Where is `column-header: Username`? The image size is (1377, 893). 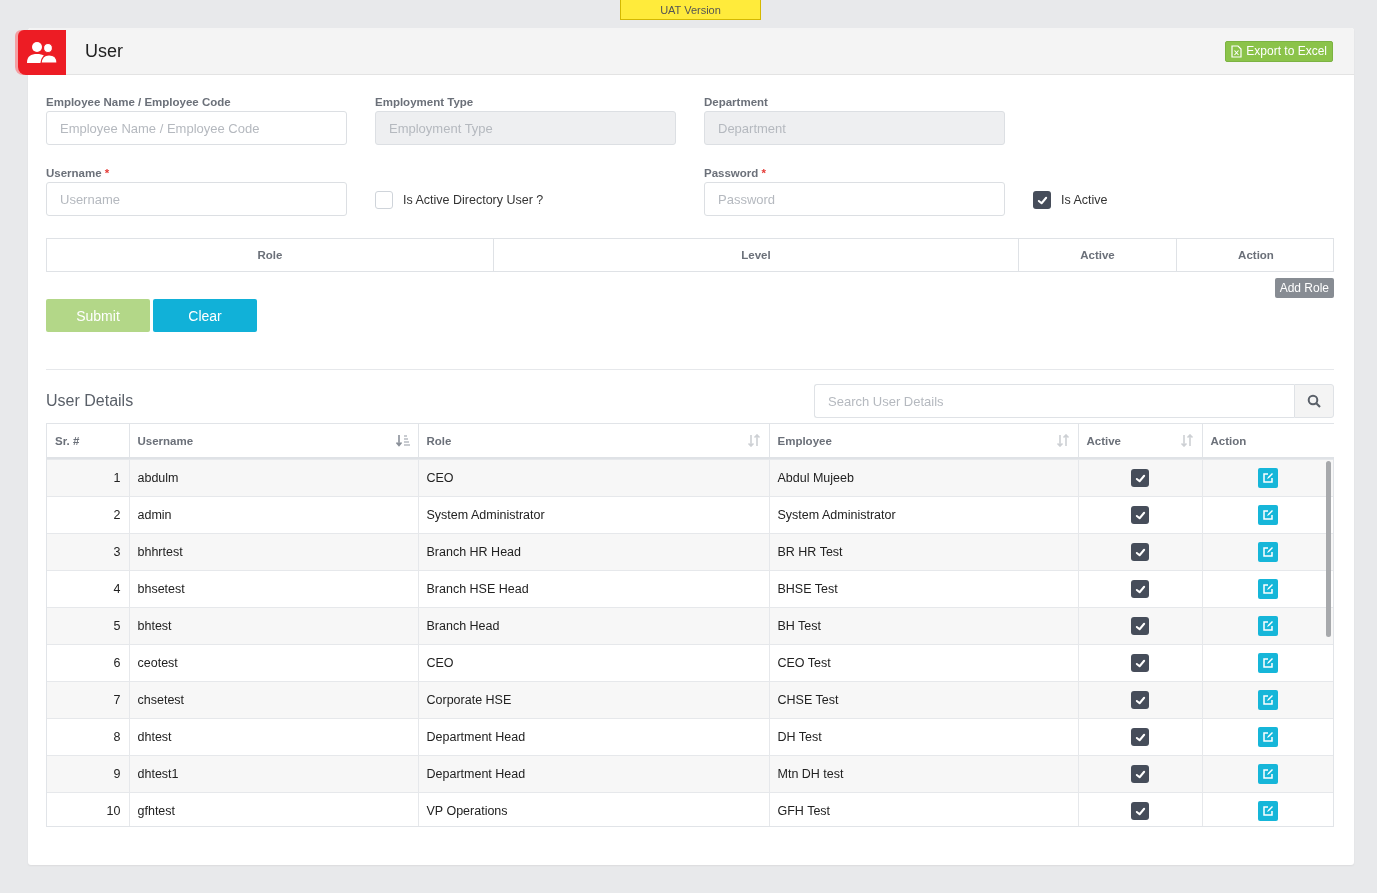
column-header: Username is located at coordinates (273, 441).